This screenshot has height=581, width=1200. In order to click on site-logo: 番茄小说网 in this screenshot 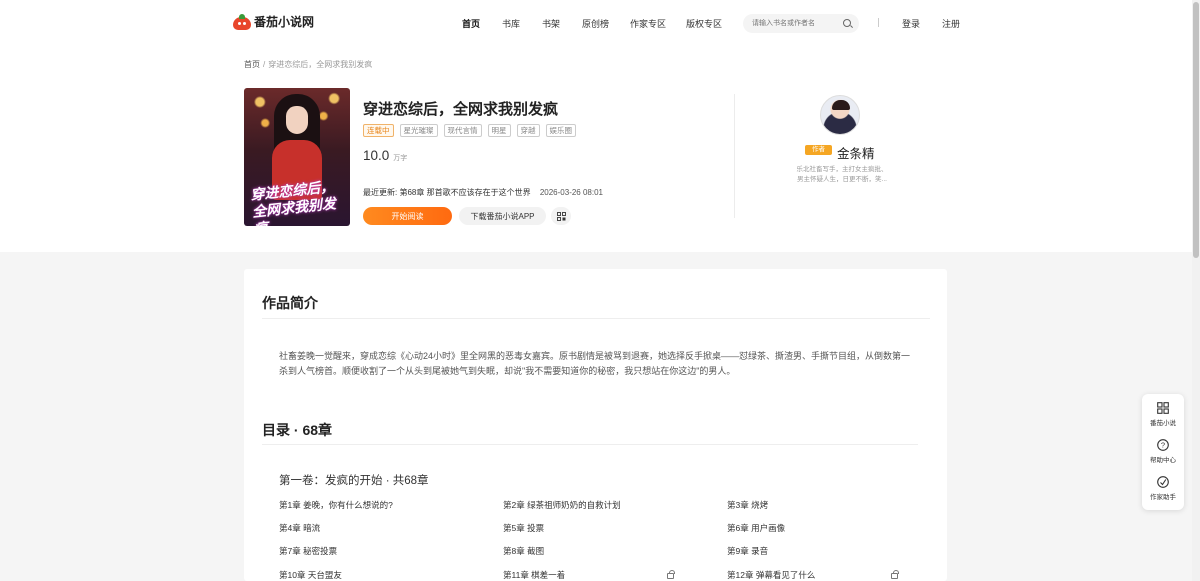, I will do `click(273, 21)`.